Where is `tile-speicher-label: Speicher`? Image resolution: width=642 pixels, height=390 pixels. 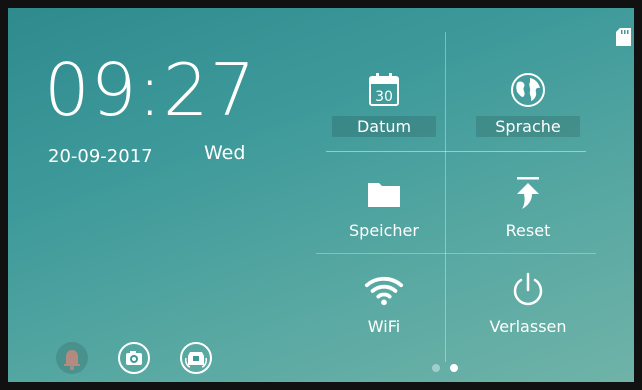
tile-speicher-label: Speicher is located at coordinates (384, 230).